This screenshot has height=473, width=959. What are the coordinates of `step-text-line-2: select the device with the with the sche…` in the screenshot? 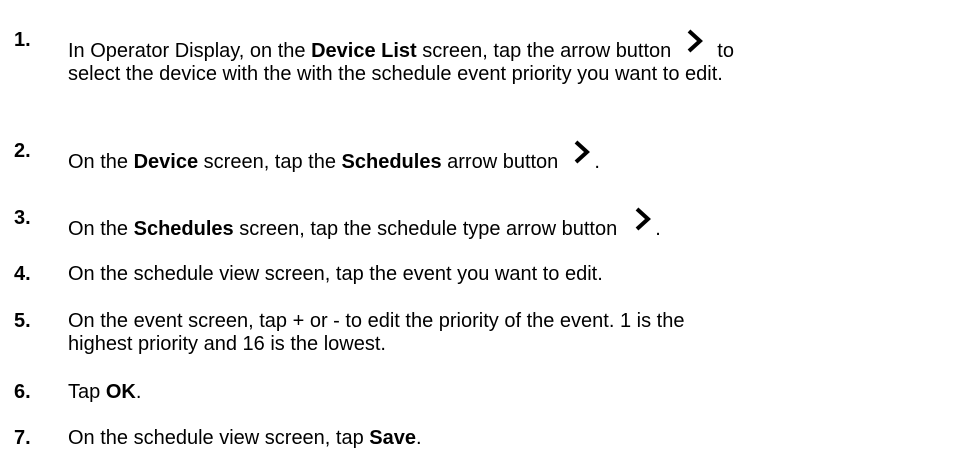 It's located at (395, 74).